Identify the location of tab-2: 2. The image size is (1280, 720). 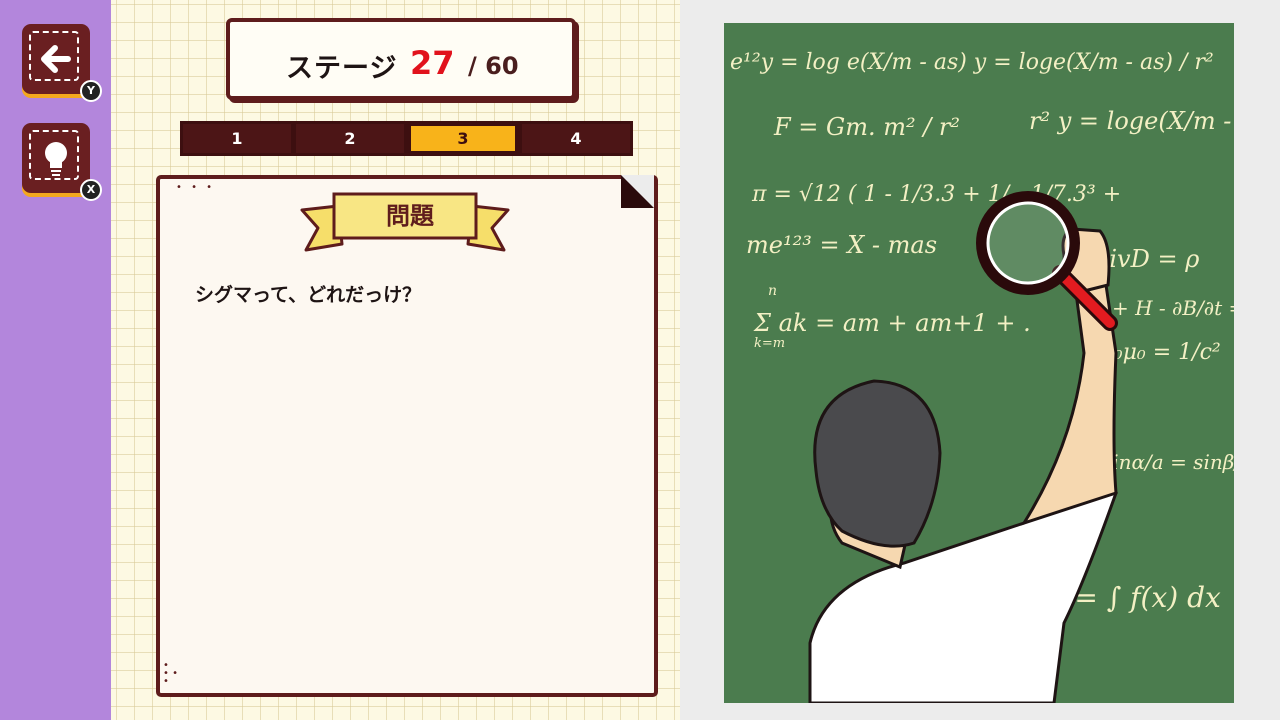
(350, 138).